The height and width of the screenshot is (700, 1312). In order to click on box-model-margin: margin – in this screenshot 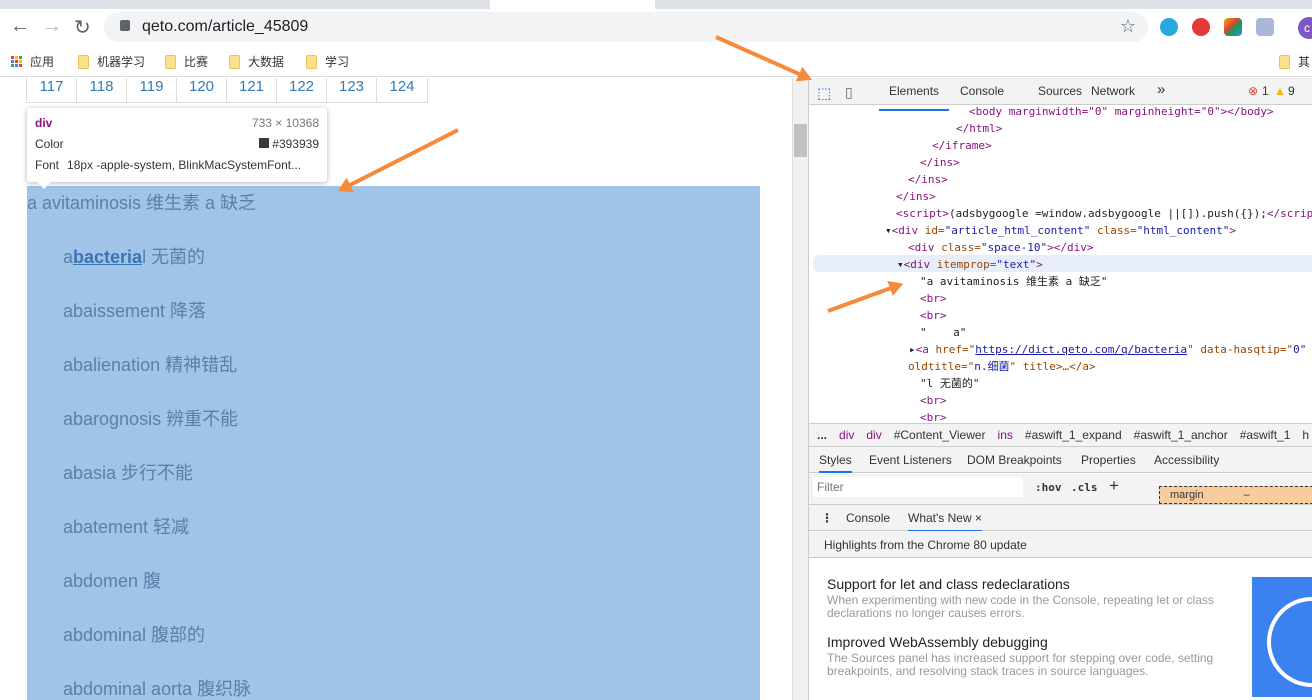, I will do `click(1235, 495)`.